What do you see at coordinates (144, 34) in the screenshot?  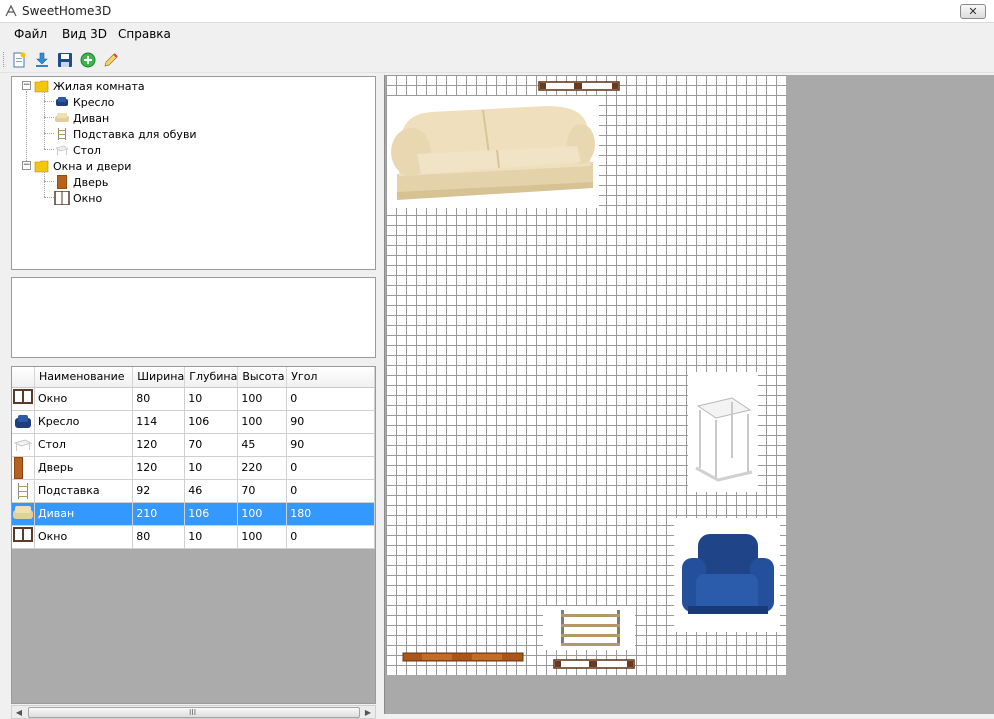 I see `menu-help: Справка` at bounding box center [144, 34].